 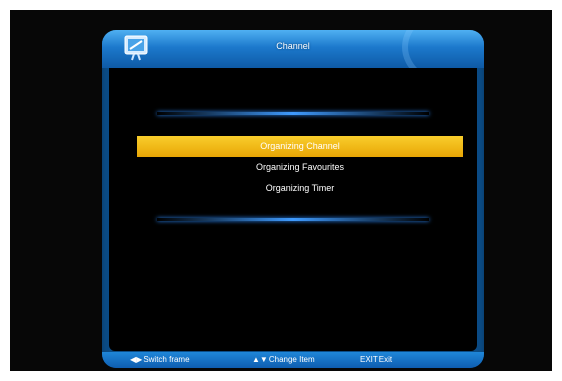 What do you see at coordinates (260, 359) in the screenshot?
I see `up-down-arrows-icon: ▲▼` at bounding box center [260, 359].